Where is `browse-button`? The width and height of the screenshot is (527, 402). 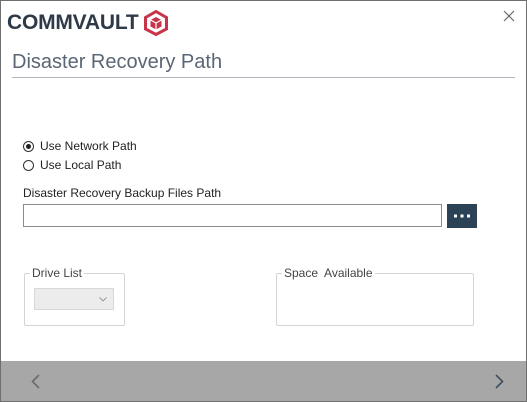 browse-button is located at coordinates (462, 216).